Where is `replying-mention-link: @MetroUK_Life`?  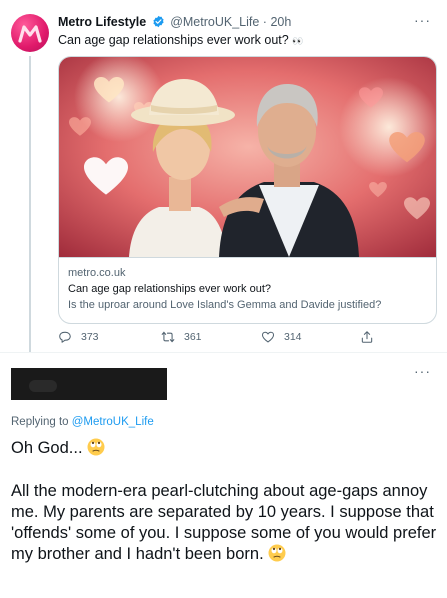 replying-mention-link: @MetroUK_Life is located at coordinates (113, 422).